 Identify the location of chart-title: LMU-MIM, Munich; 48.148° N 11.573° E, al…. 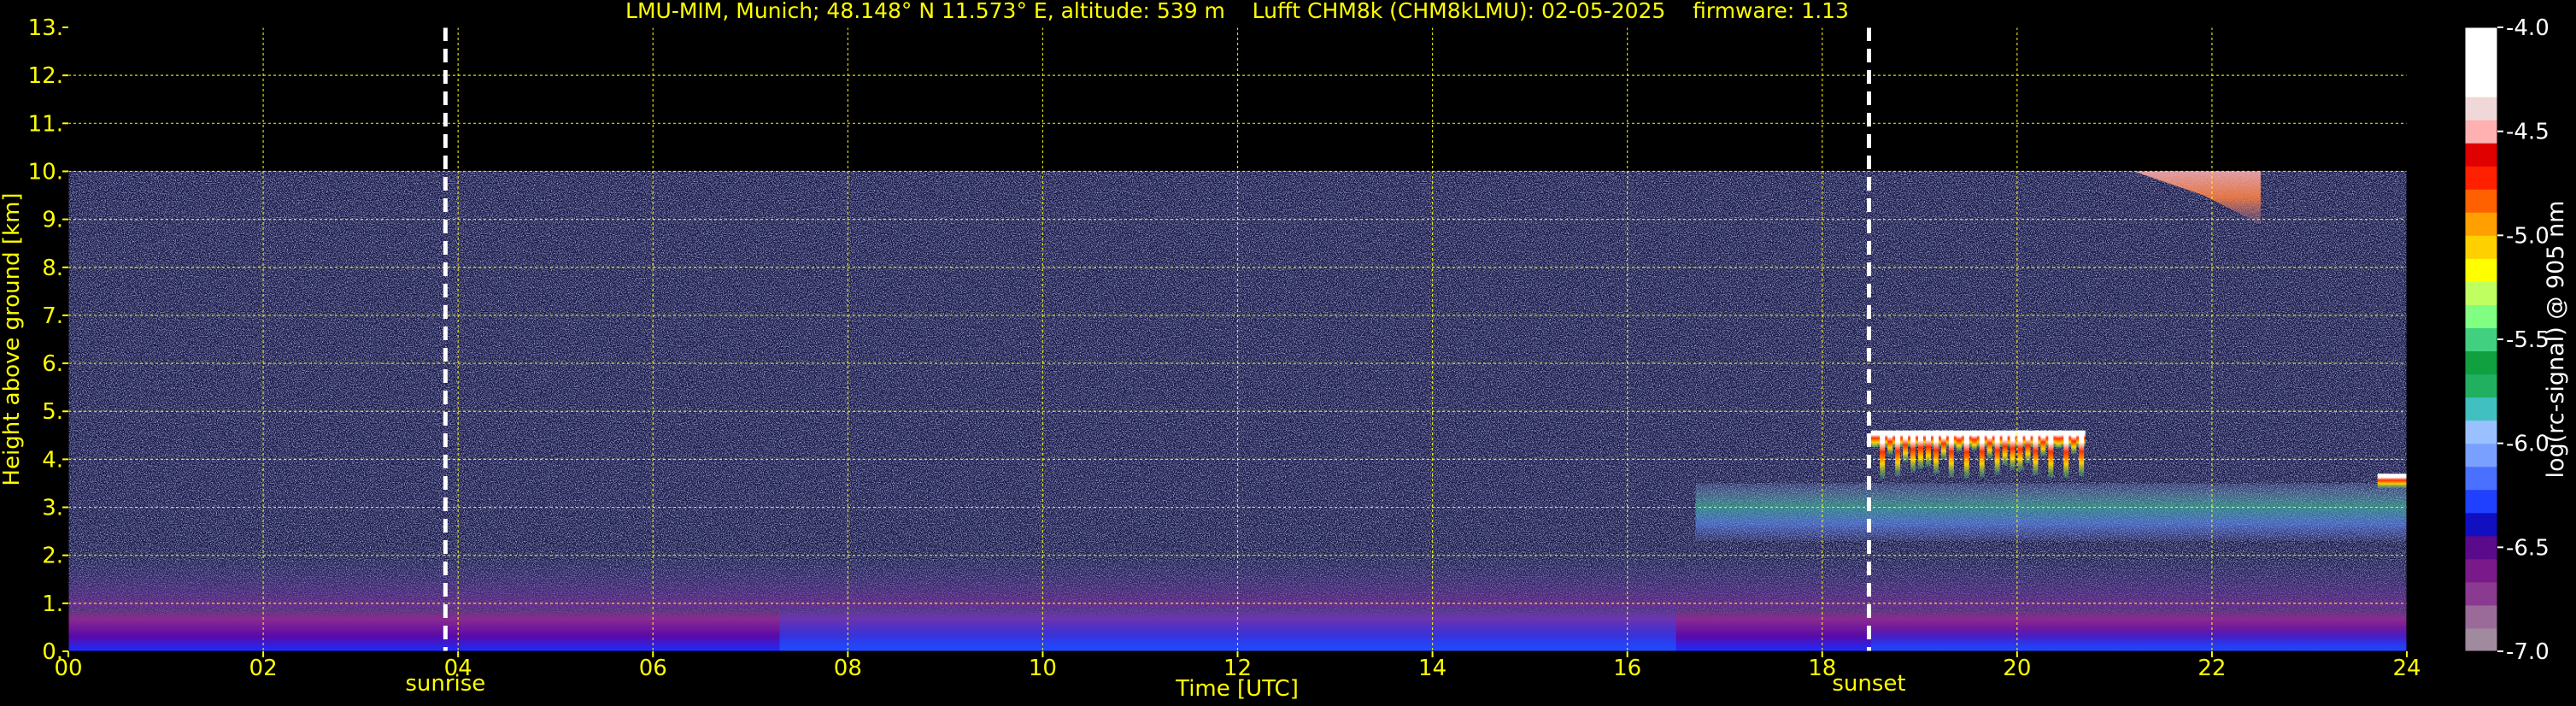
(1237, 11).